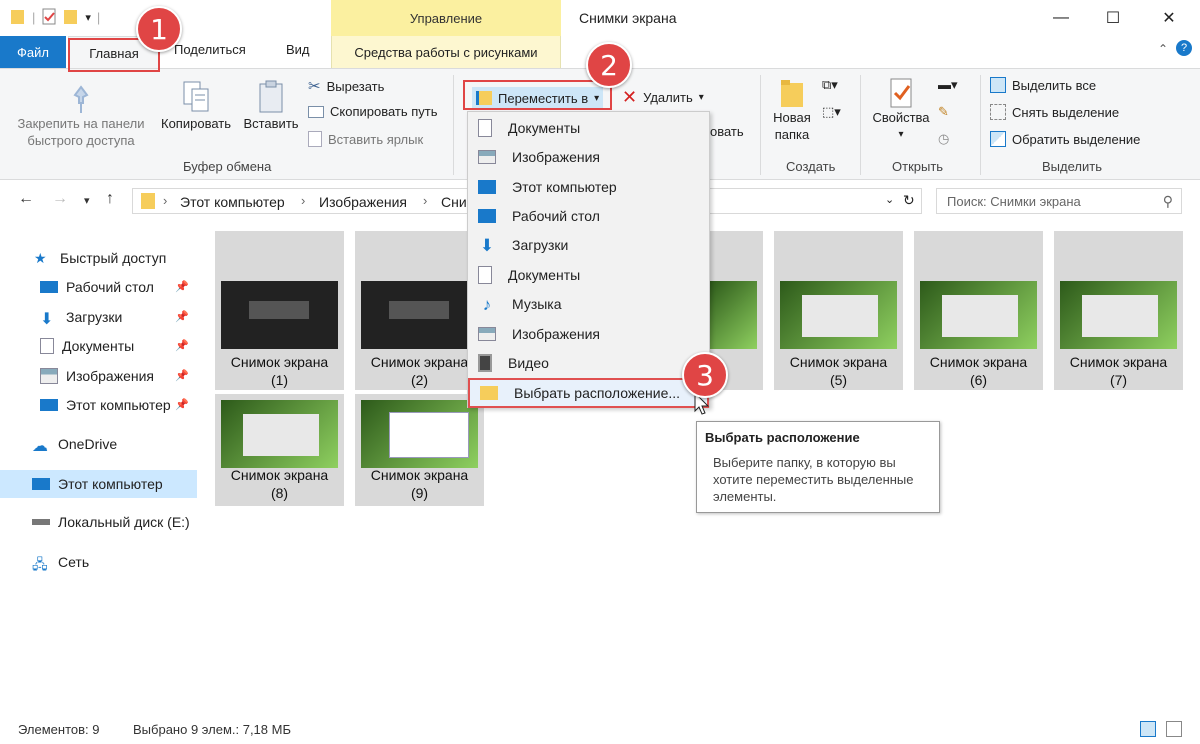  What do you see at coordinates (556, 333) in the screenshot?
I see `menu-item-label: Изображения` at bounding box center [556, 333].